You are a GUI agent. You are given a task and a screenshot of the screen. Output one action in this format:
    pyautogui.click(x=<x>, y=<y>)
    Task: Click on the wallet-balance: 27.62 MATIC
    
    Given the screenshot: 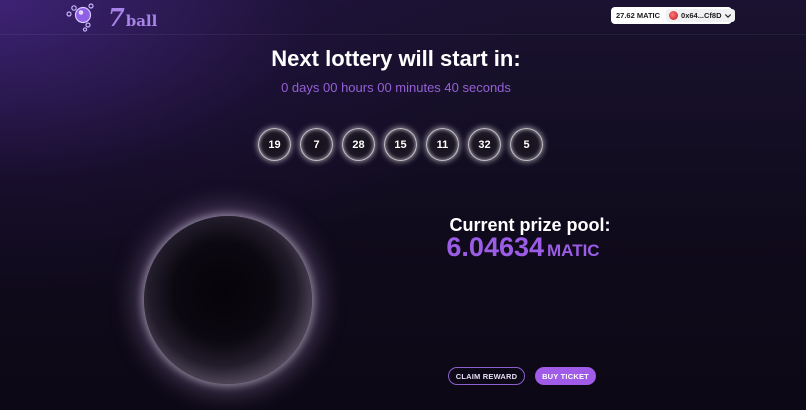 What is the action you would take?
    pyautogui.click(x=638, y=15)
    